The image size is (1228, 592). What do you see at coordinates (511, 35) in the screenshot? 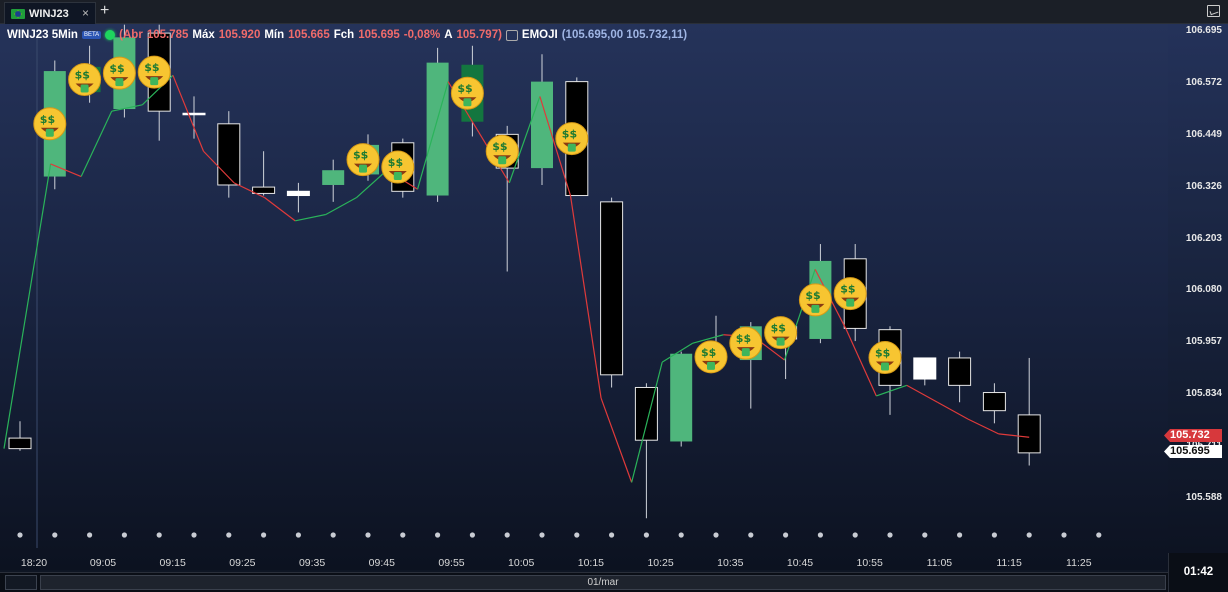
I see `indicator-settings-icon` at bounding box center [511, 35].